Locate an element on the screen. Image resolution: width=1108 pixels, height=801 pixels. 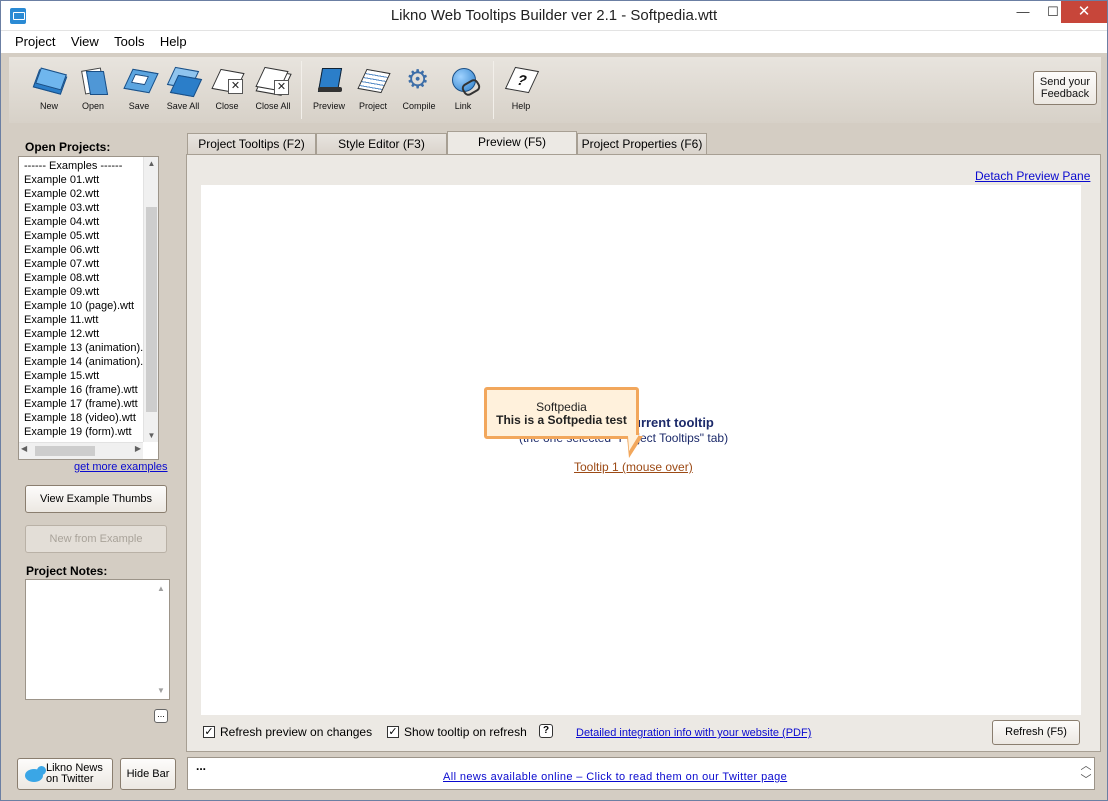
refresh-on-changes-checkbox: ✓ is located at coordinates (209, 732).